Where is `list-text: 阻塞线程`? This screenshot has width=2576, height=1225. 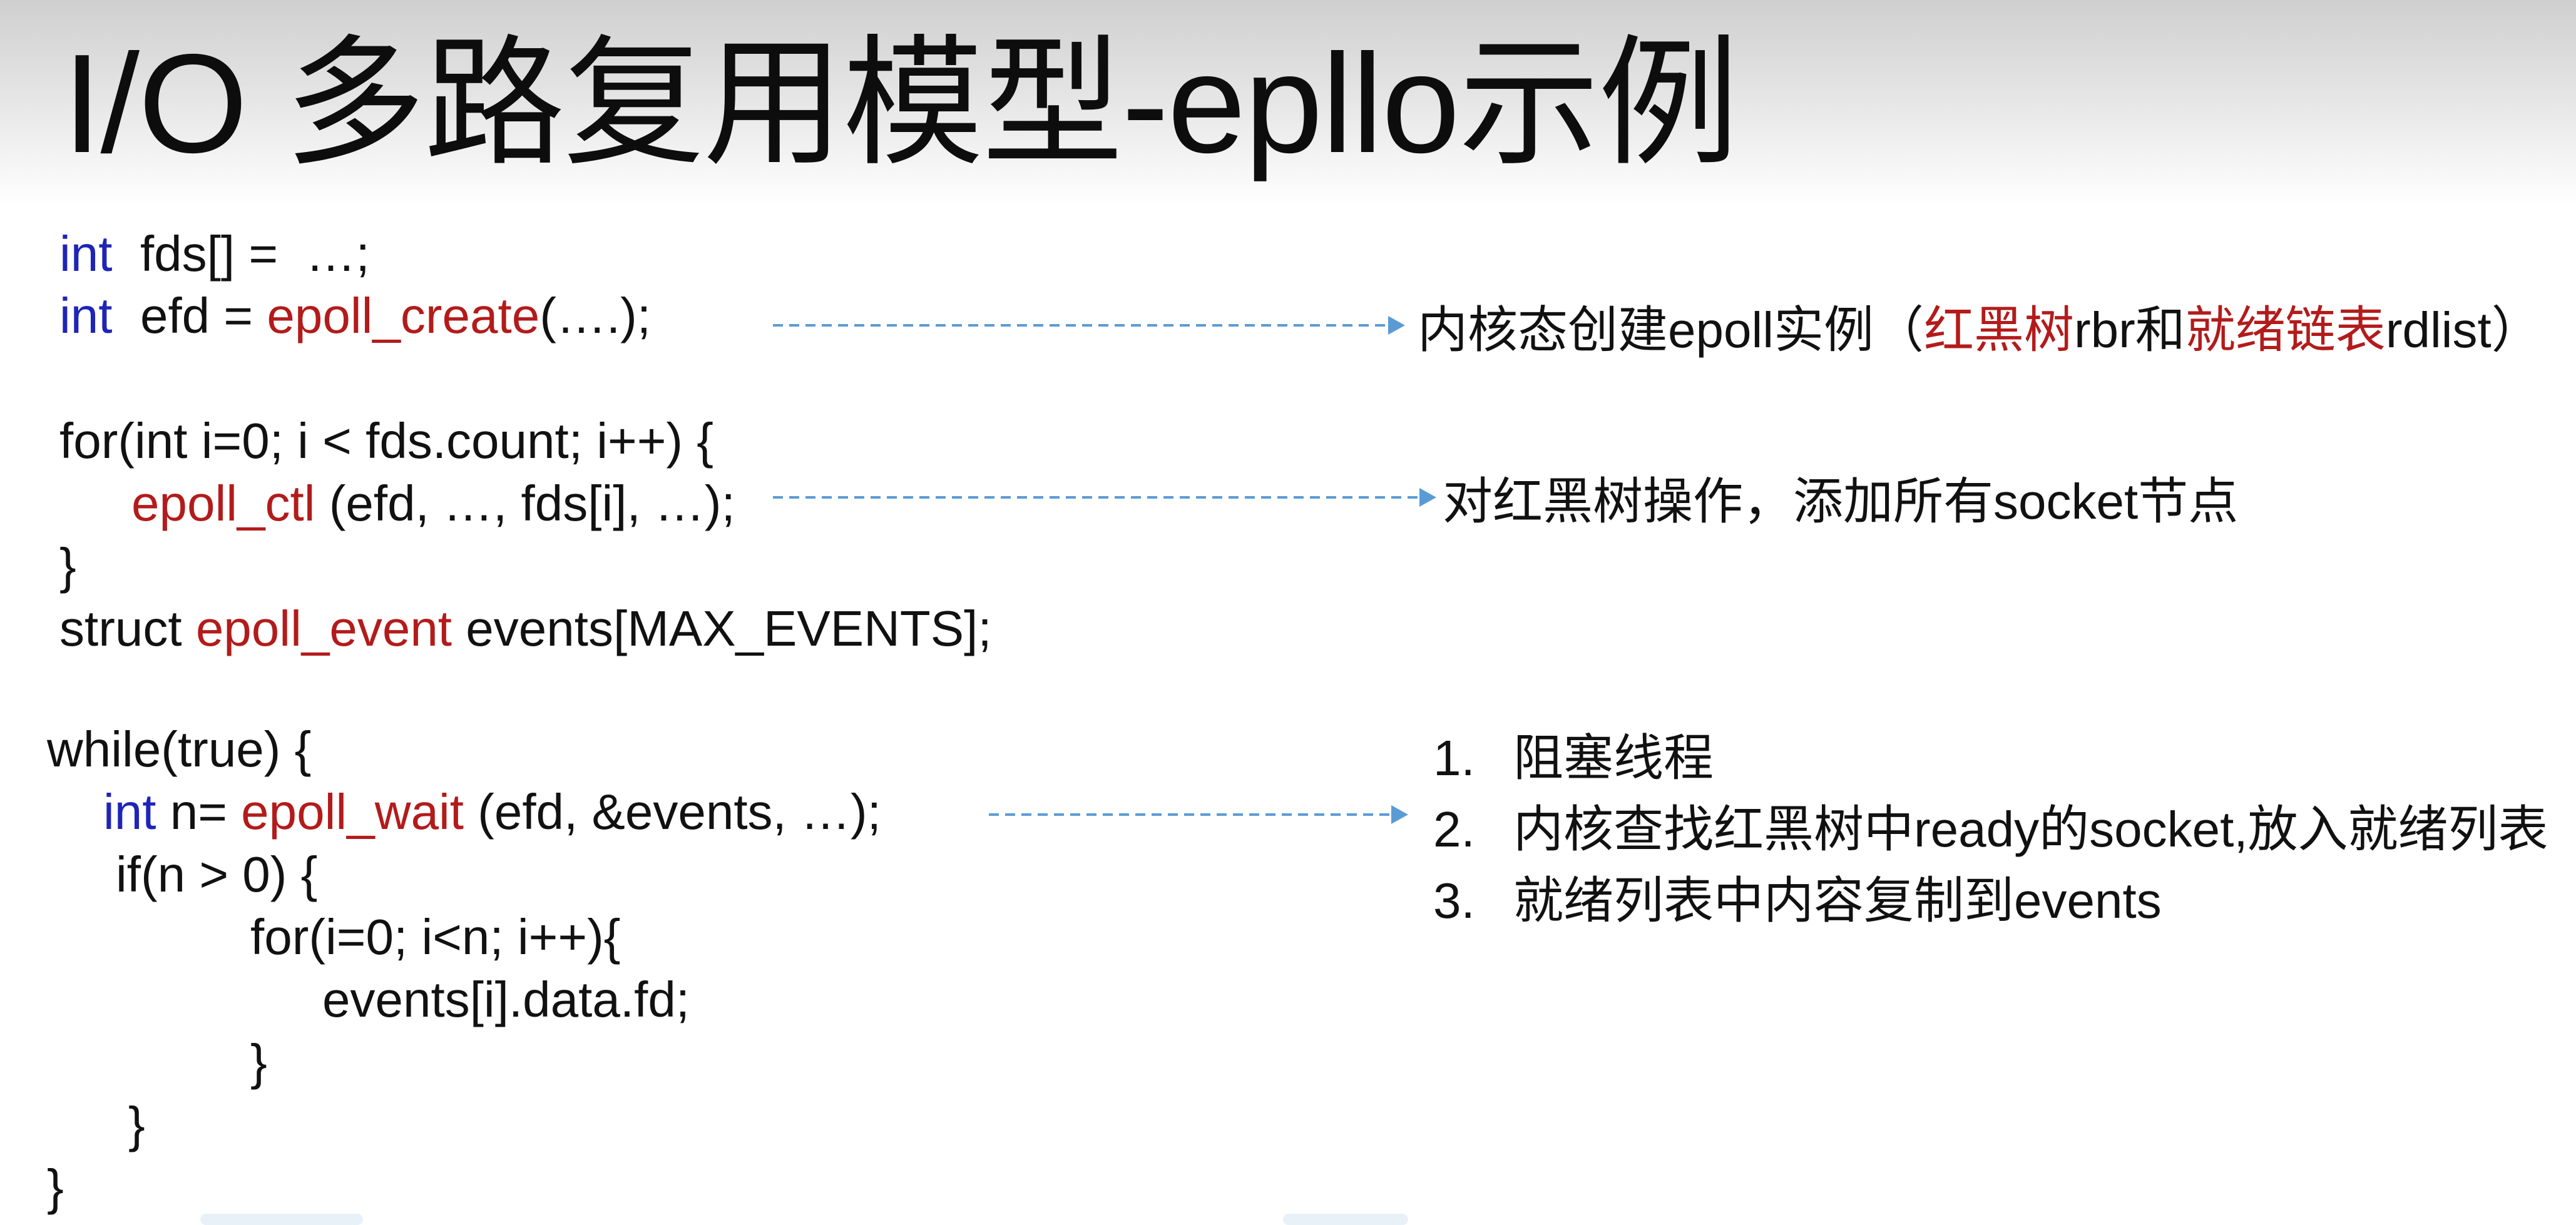
list-text: 阻塞线程 is located at coordinates (1614, 758).